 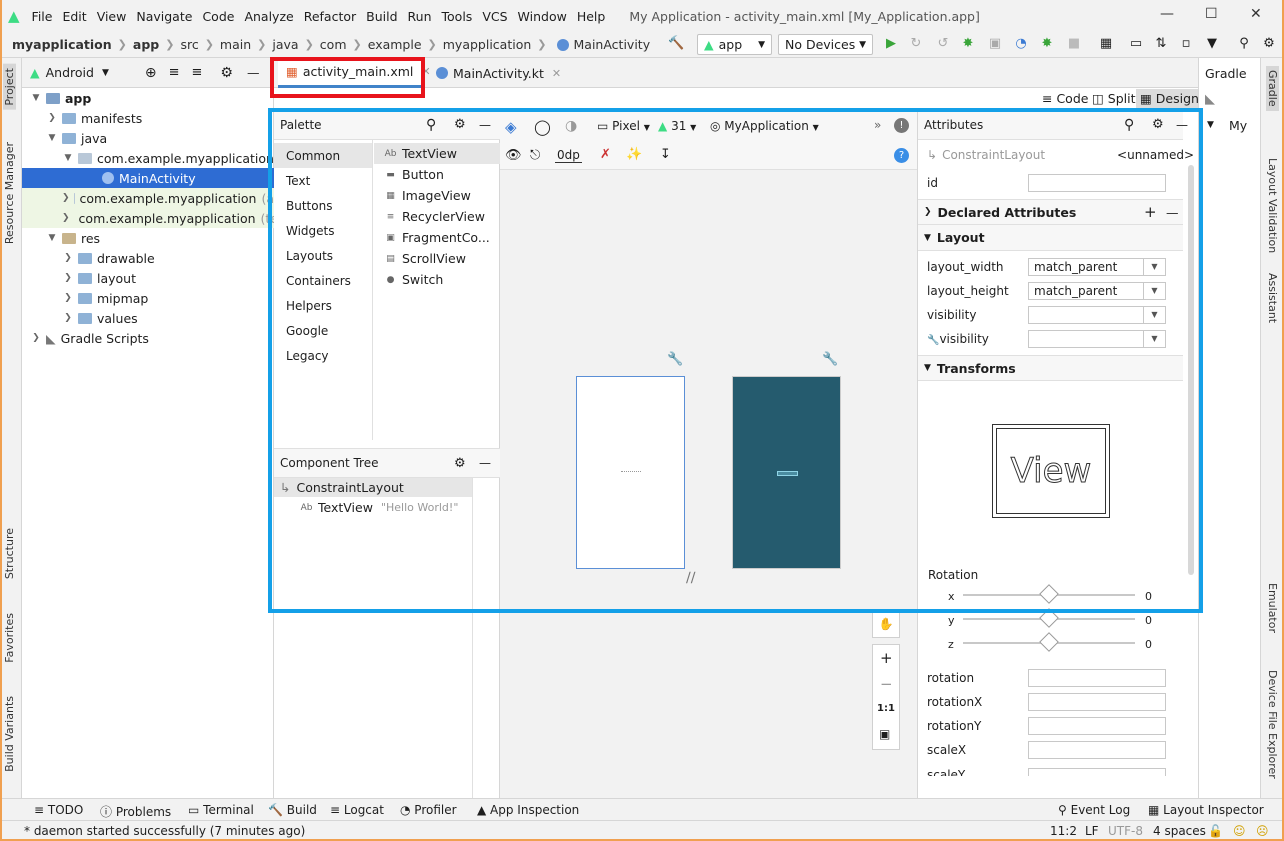 What do you see at coordinates (1206, 810) in the screenshot?
I see `layout-inspector-tool-button: ▦ Layout Inspector` at bounding box center [1206, 810].